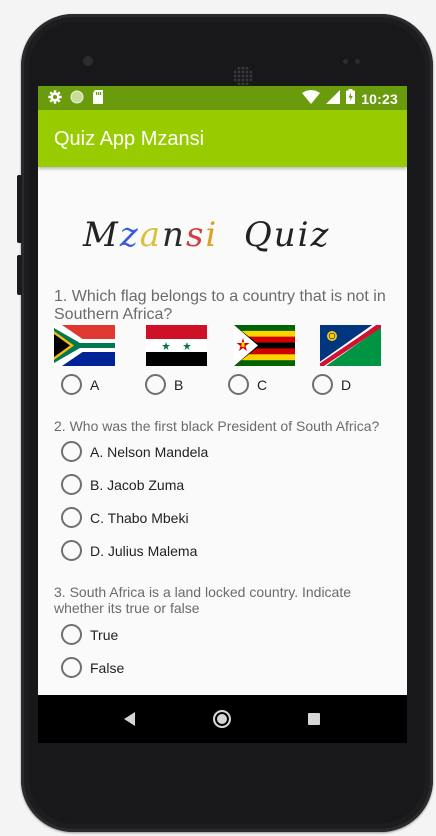 The image size is (436, 836). Describe the element at coordinates (264, 345) in the screenshot. I see `zimbabwe-flag` at that location.